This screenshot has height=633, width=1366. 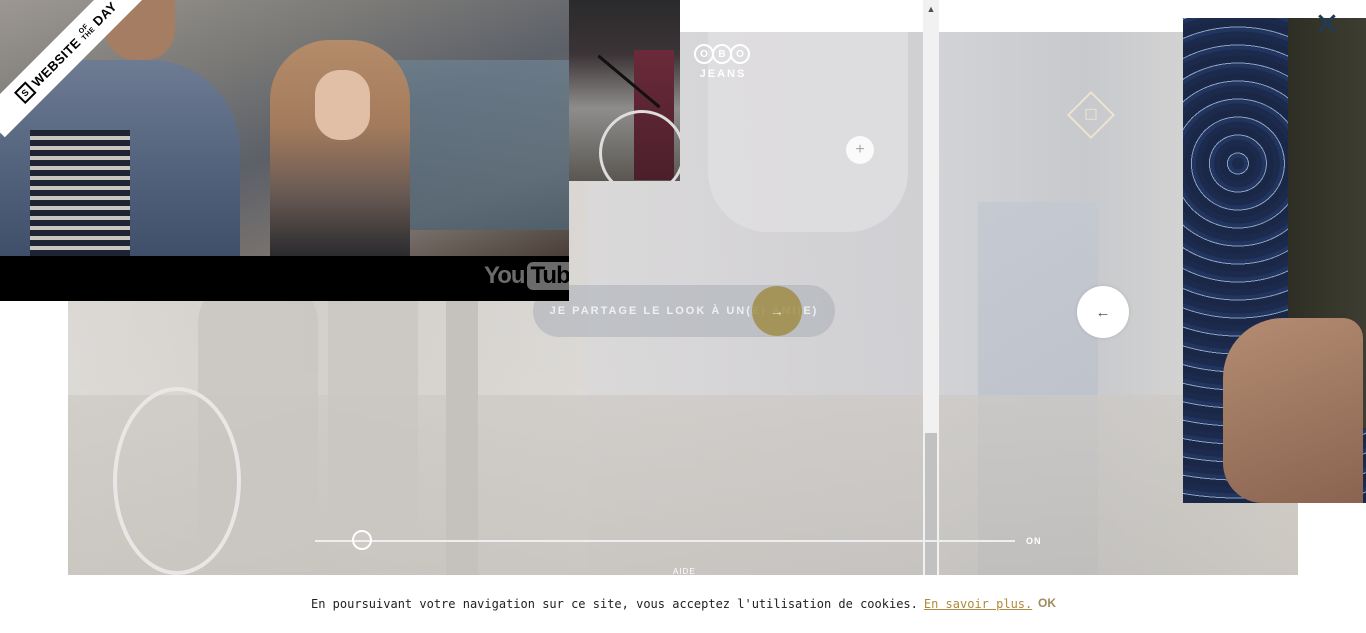 I want to click on paisley-shirt-photo, so click(x=1274, y=260).